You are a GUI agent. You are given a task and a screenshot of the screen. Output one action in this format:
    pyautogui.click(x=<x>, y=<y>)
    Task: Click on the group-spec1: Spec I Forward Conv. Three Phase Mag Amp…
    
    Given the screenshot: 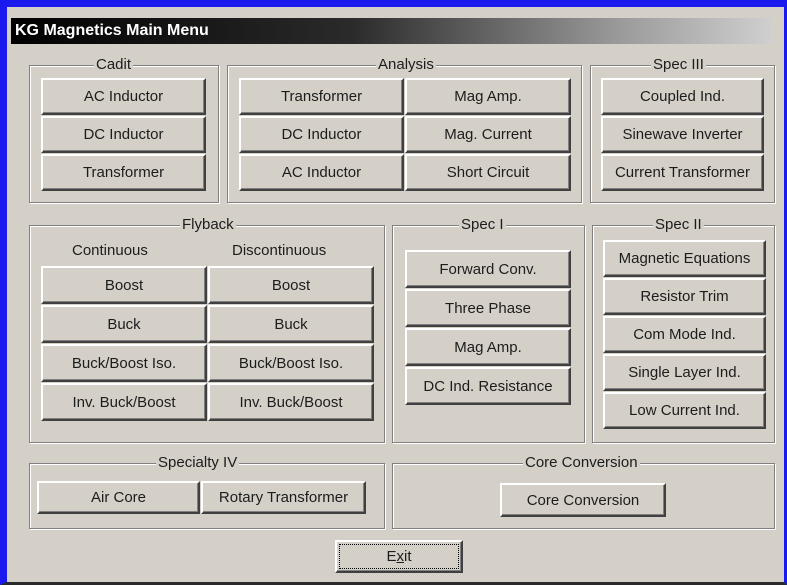 What is the action you would take?
    pyautogui.click(x=488, y=329)
    